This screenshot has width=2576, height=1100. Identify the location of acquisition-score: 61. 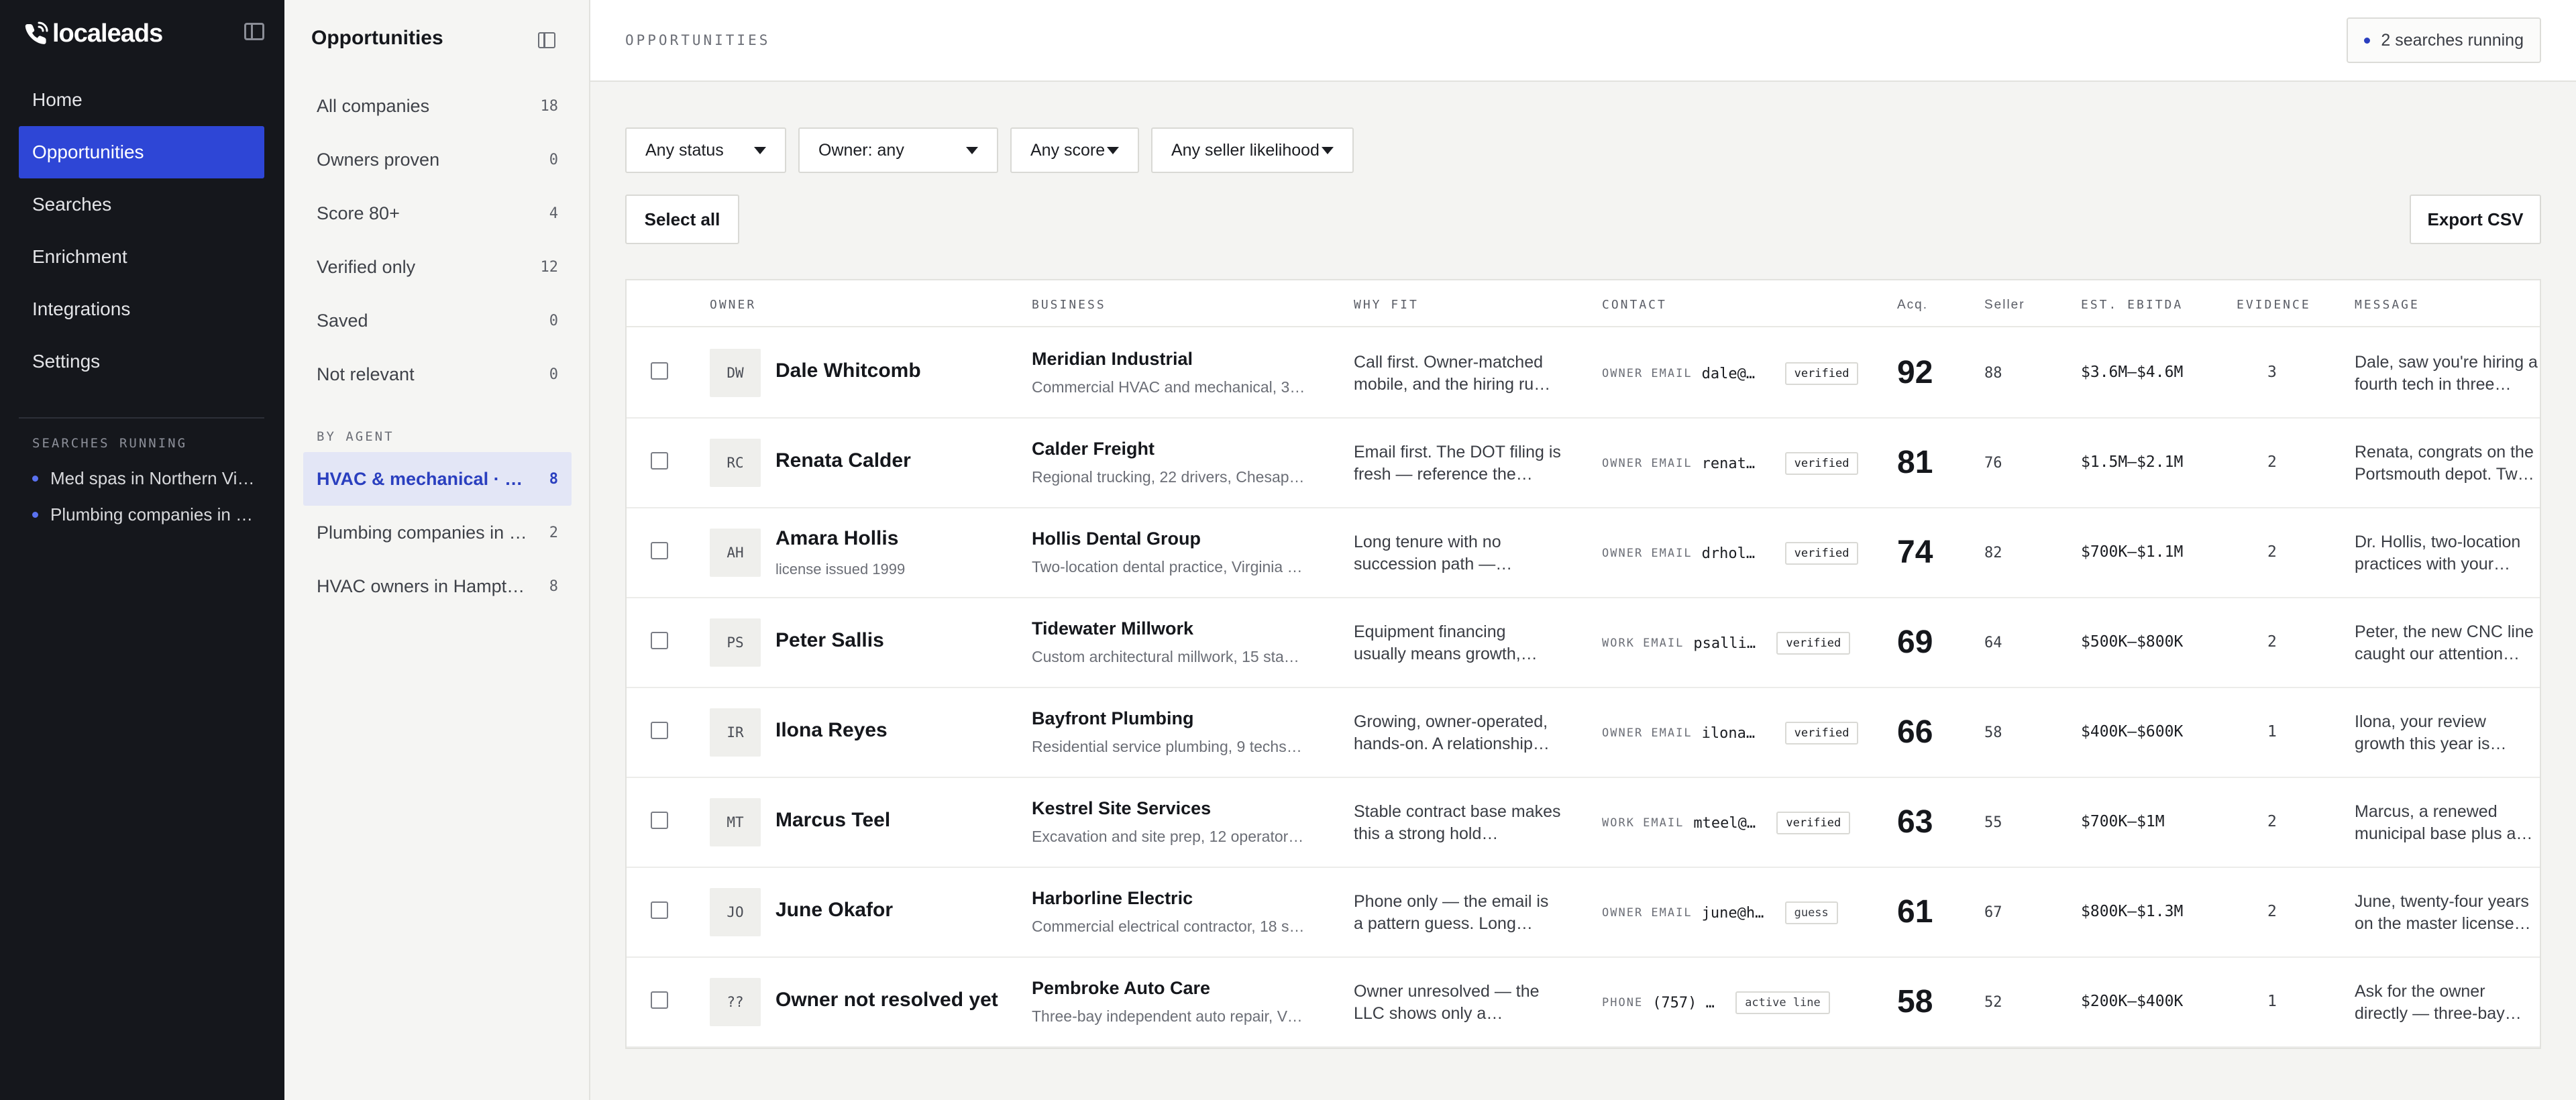
(1915, 912).